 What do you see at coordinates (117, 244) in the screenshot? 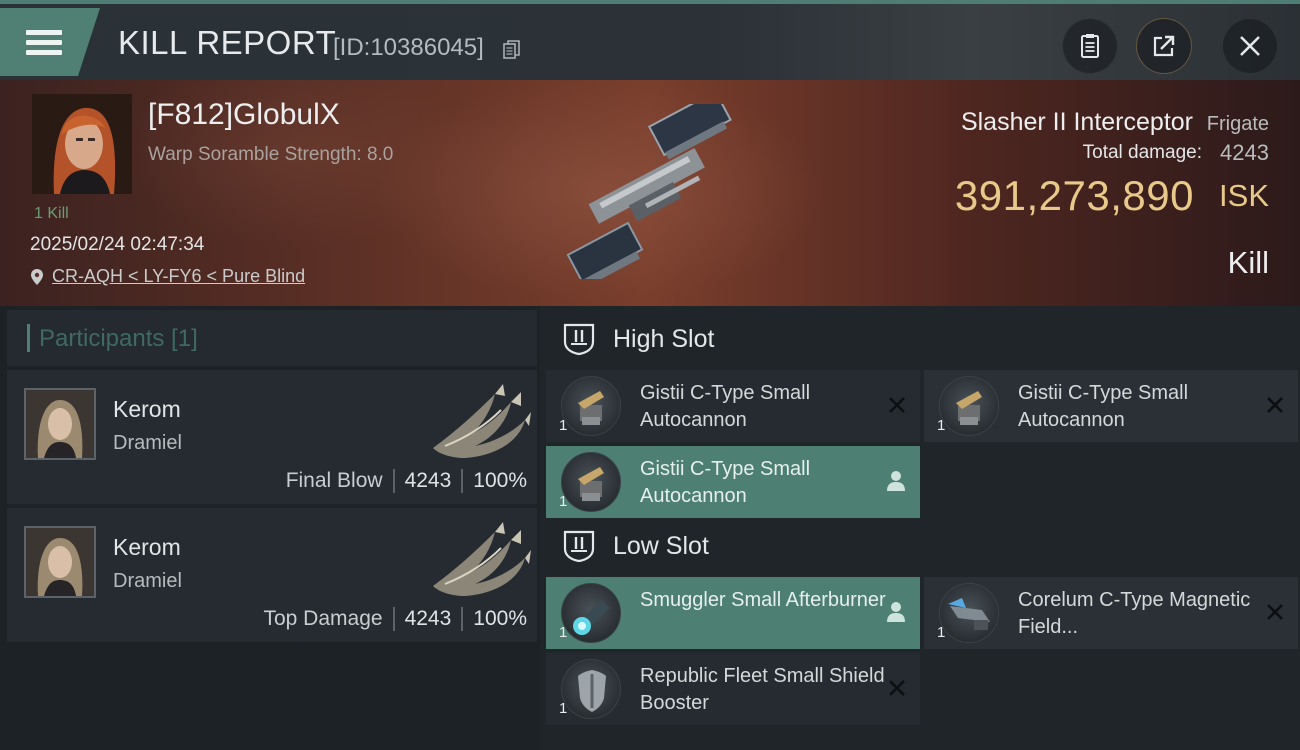
I see `kill-timestamp: 2025/02/24 02:47:34` at bounding box center [117, 244].